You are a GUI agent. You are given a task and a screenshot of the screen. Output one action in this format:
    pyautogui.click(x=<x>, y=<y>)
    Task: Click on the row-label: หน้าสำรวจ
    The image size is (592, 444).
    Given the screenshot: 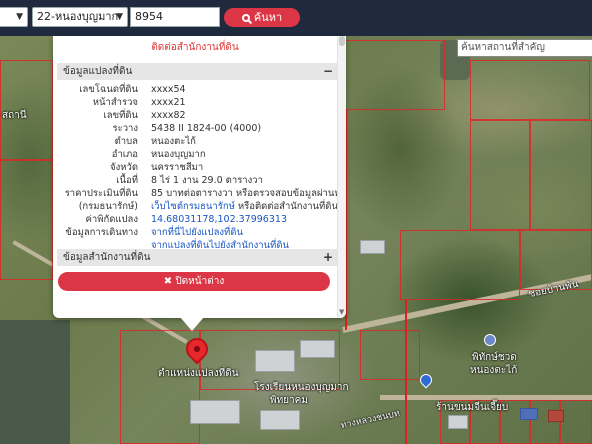 What is the action you would take?
    pyautogui.click(x=115, y=102)
    